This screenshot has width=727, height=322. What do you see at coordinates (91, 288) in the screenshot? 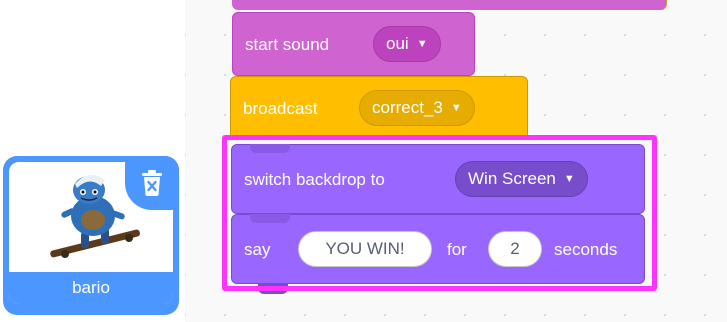
I see `sprite-name-label: bario` at bounding box center [91, 288].